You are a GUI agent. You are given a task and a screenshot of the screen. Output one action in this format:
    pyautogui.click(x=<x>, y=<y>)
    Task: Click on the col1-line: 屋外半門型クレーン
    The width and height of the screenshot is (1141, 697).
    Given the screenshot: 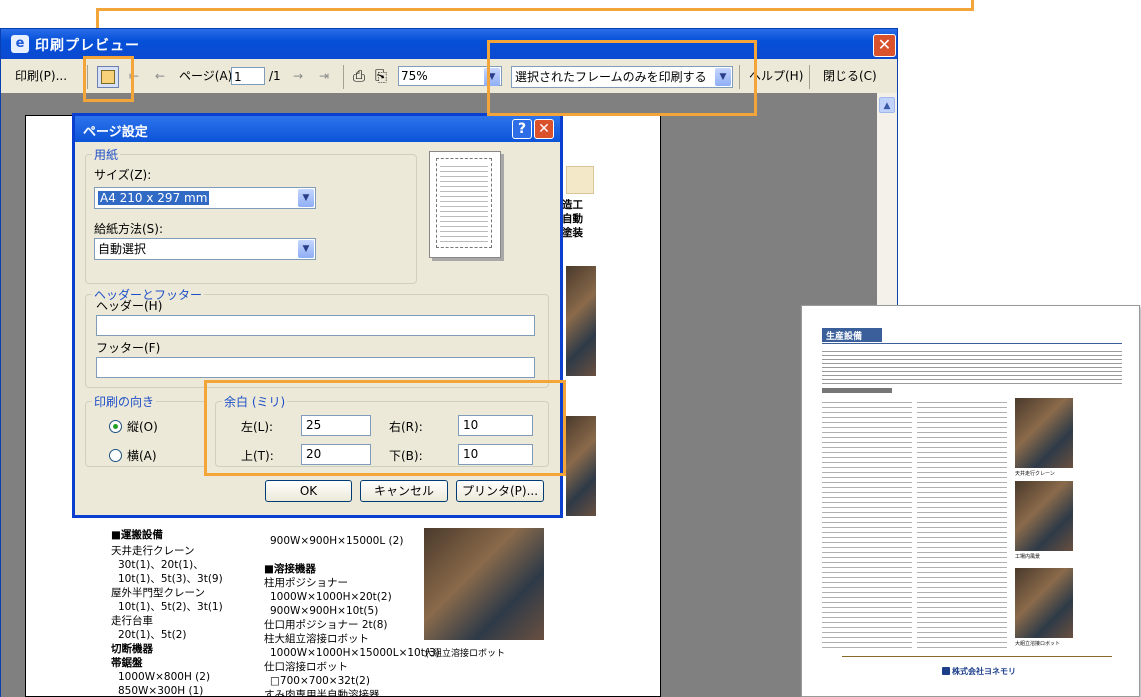 What is the action you would take?
    pyautogui.click(x=158, y=593)
    